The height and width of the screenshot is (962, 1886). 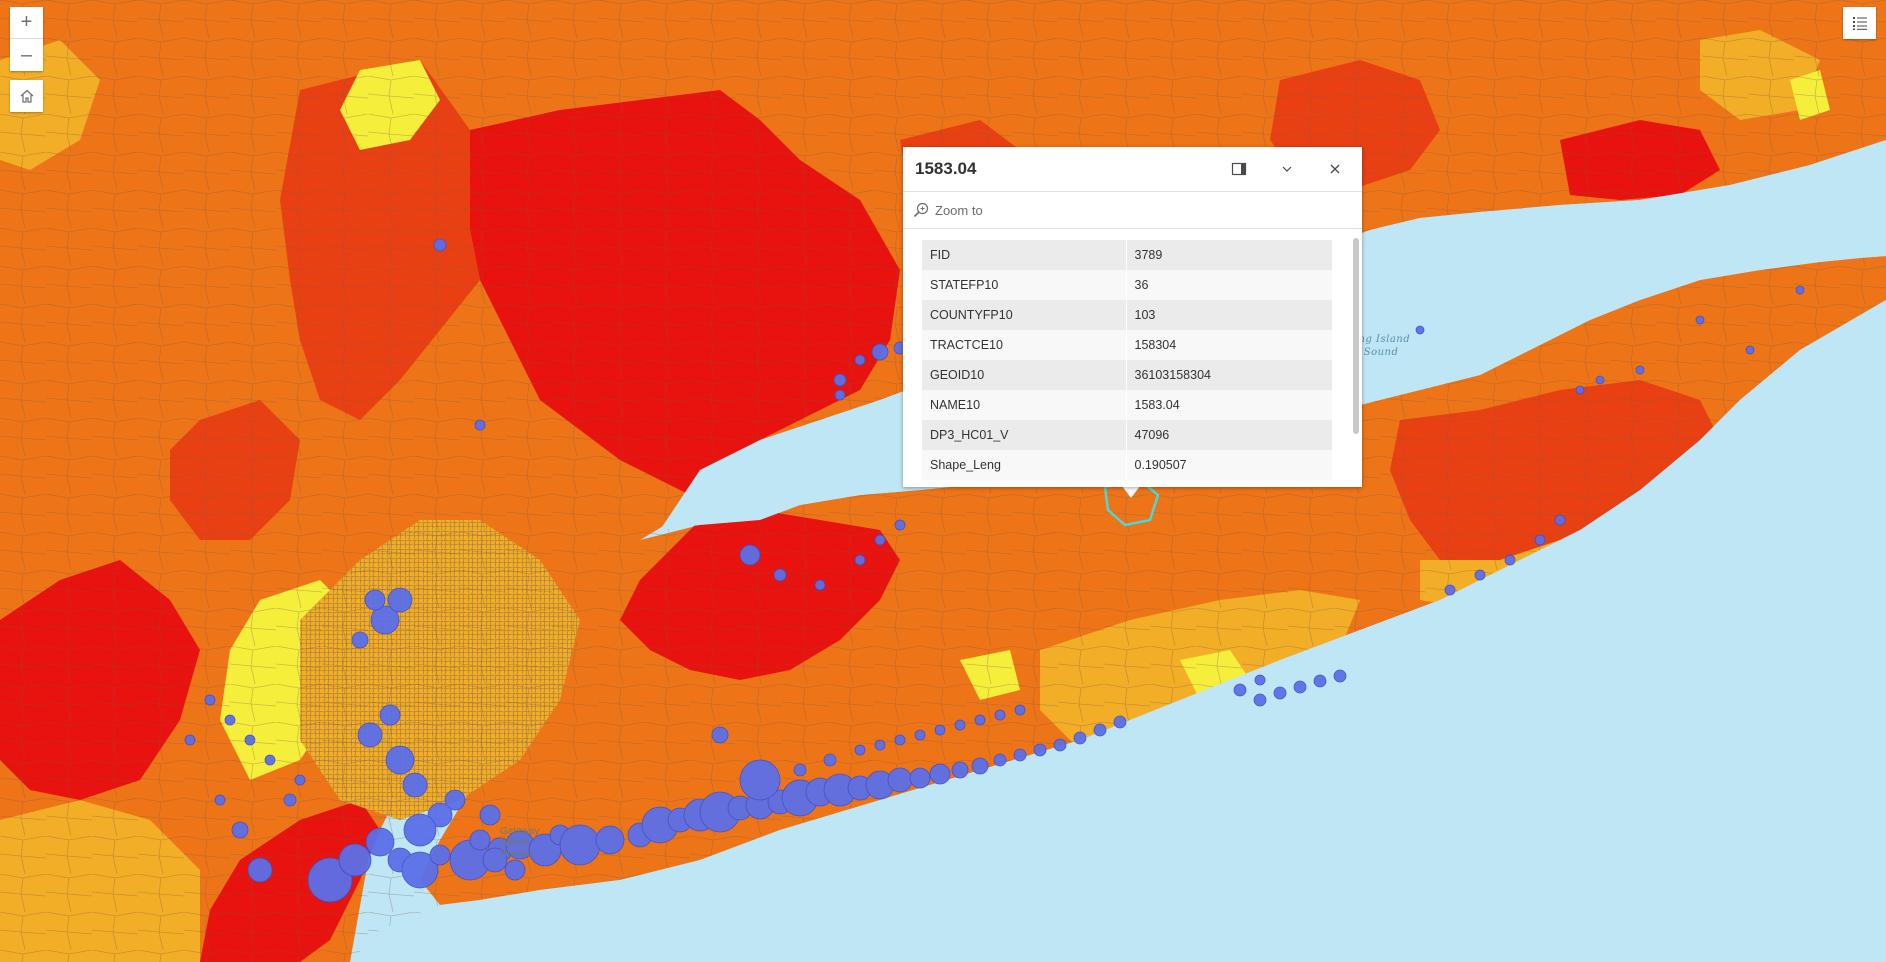 I want to click on collapse-button, so click(x=1287, y=169).